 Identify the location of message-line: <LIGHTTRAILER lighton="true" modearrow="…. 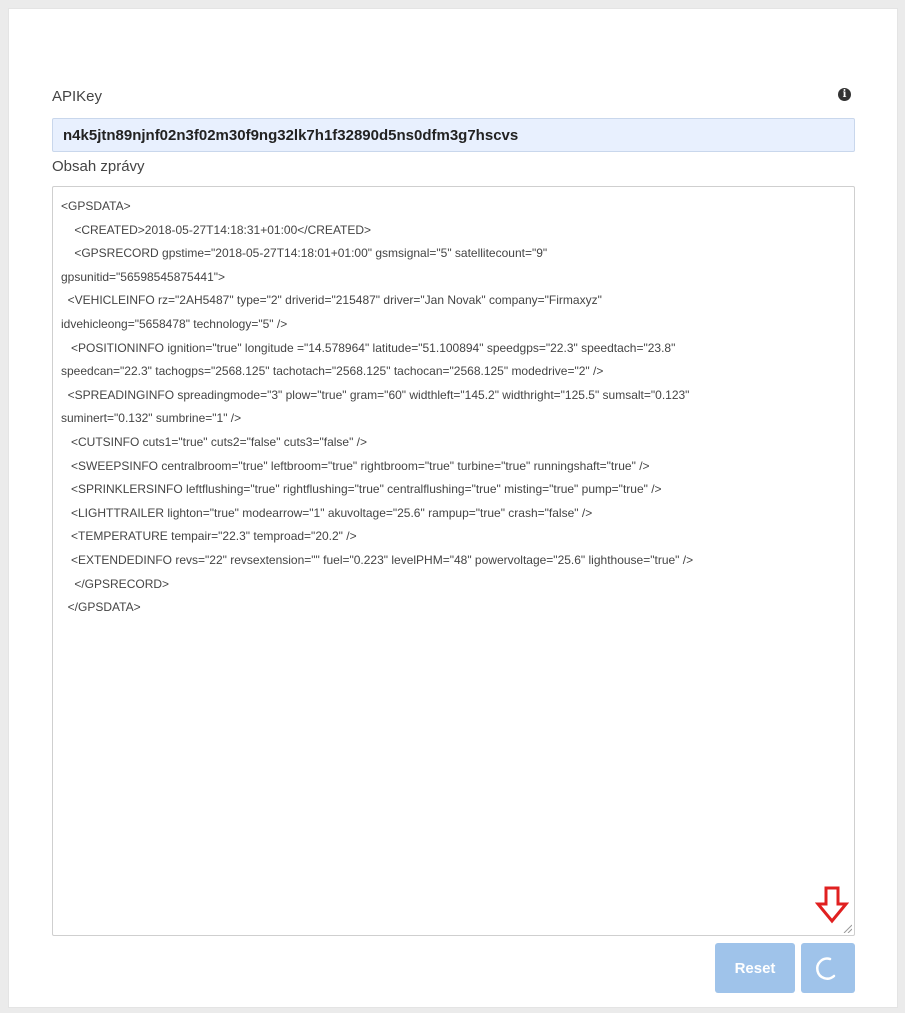
(327, 512).